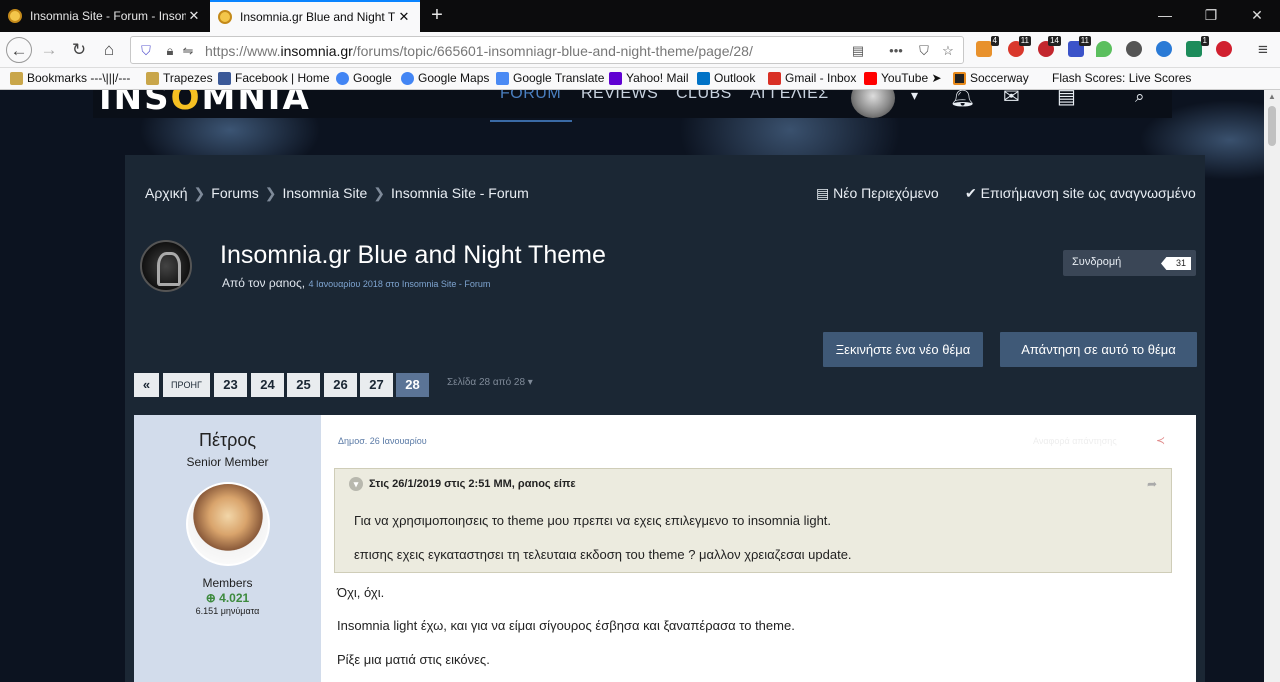 Image resolution: width=1280 pixels, height=682 pixels. I want to click on user-menu-caret-icon: ▾, so click(914, 97).